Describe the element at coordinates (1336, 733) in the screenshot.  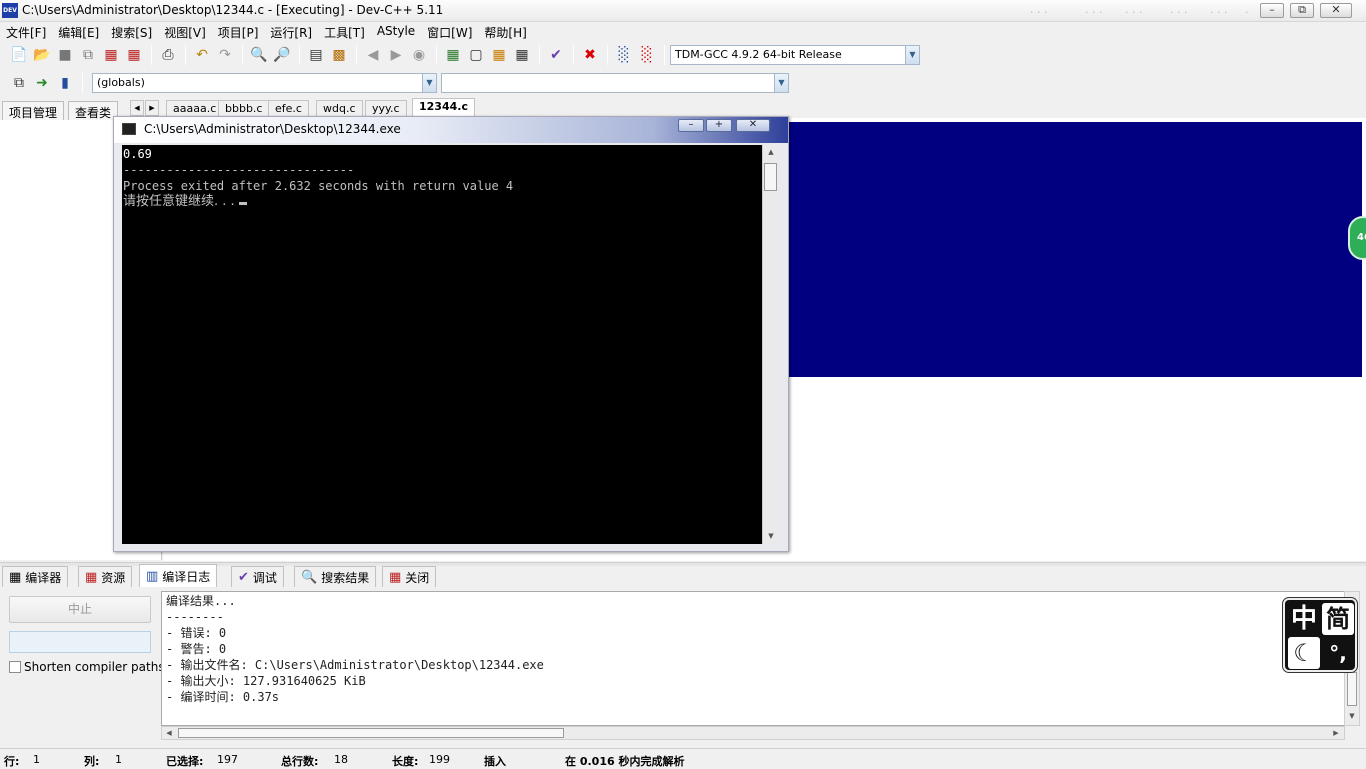
I see `scroll-right-icon: ▶` at that location.